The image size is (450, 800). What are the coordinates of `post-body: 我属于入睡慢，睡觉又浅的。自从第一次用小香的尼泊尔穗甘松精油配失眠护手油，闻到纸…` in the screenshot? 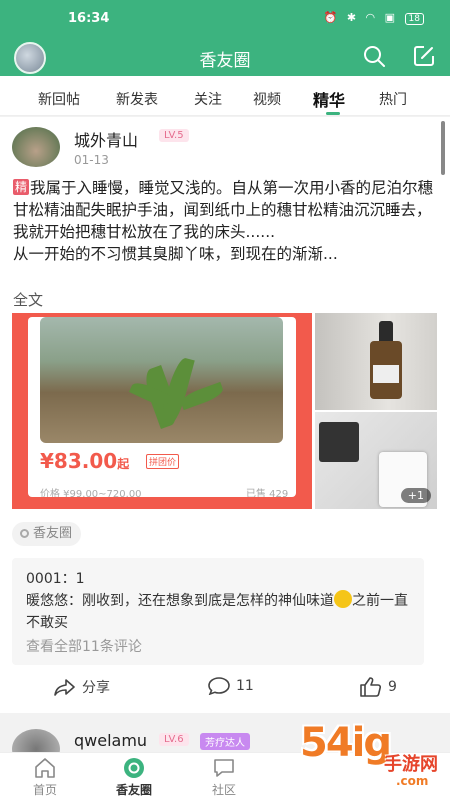 It's located at (223, 210).